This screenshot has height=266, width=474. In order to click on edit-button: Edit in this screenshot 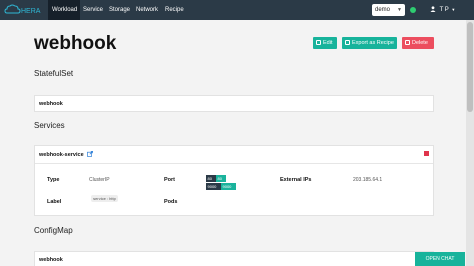, I will do `click(325, 43)`.